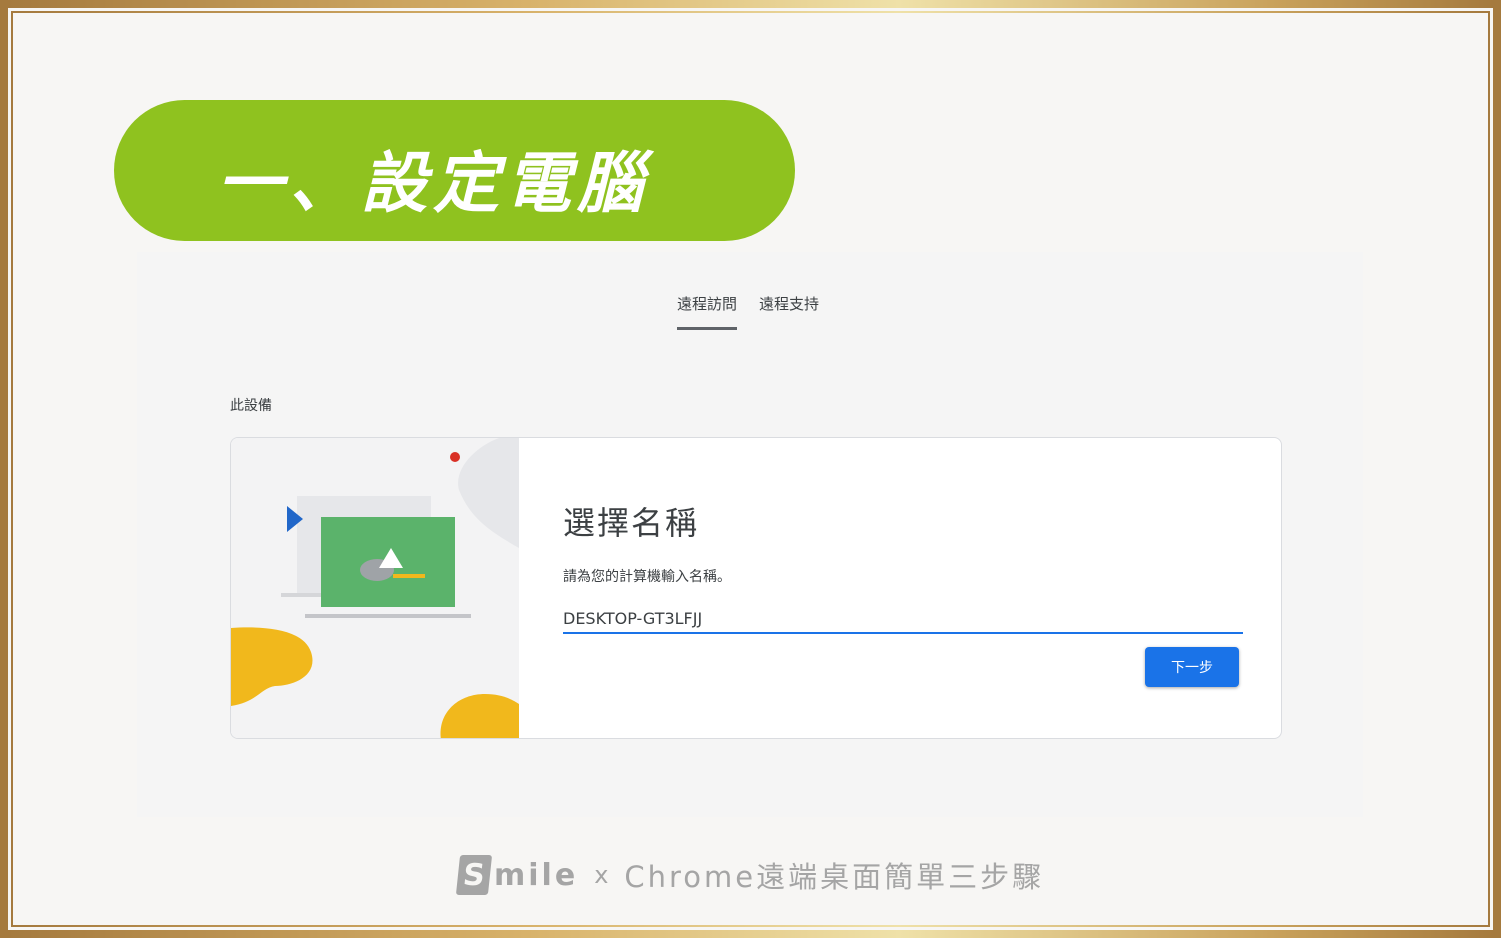  I want to click on gray-blob-shape, so click(488, 493).